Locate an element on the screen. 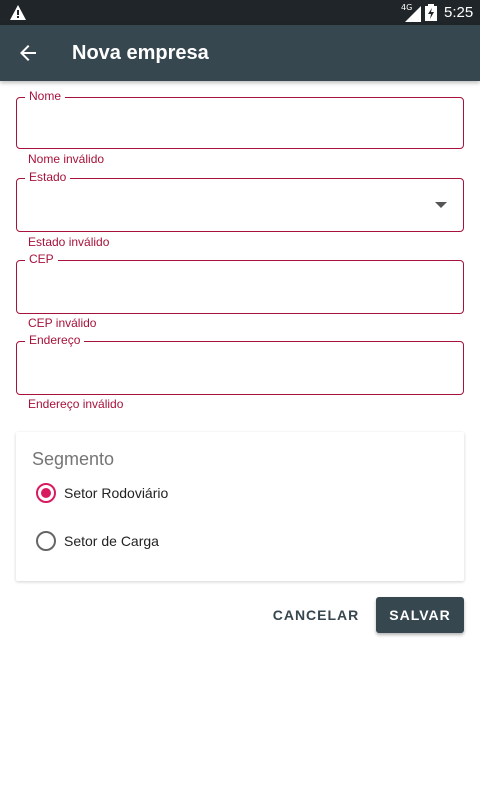 This screenshot has width=480, height=800. cep-field: CEP is located at coordinates (240, 283).